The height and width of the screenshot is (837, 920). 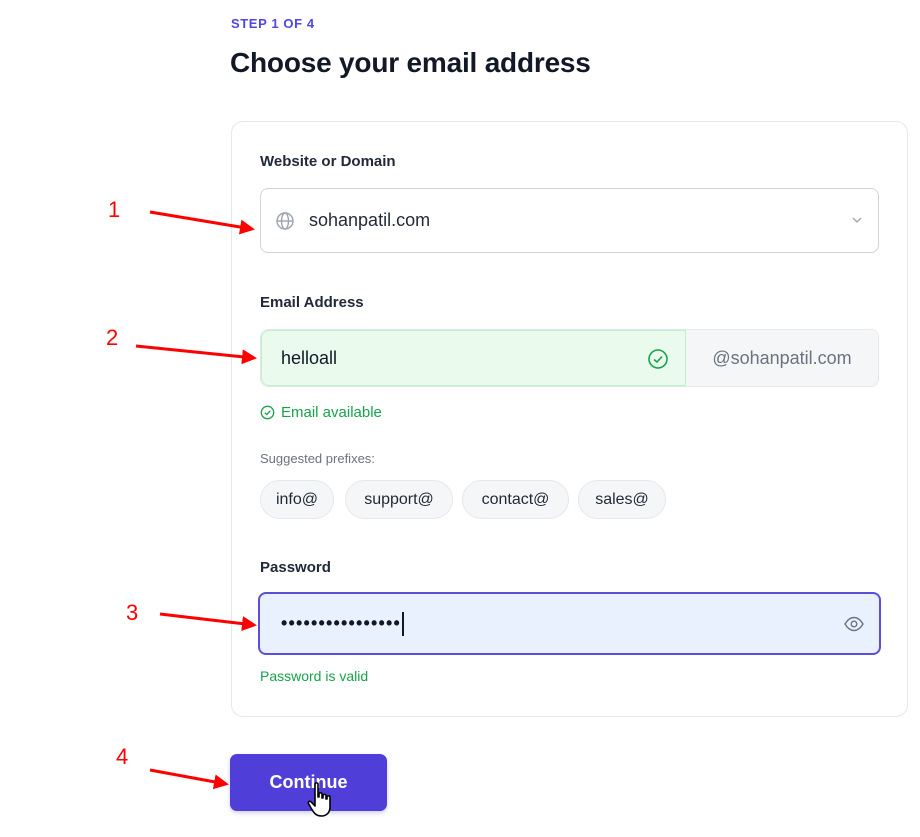 I want to click on annotation-arrows, so click(x=196, y=500).